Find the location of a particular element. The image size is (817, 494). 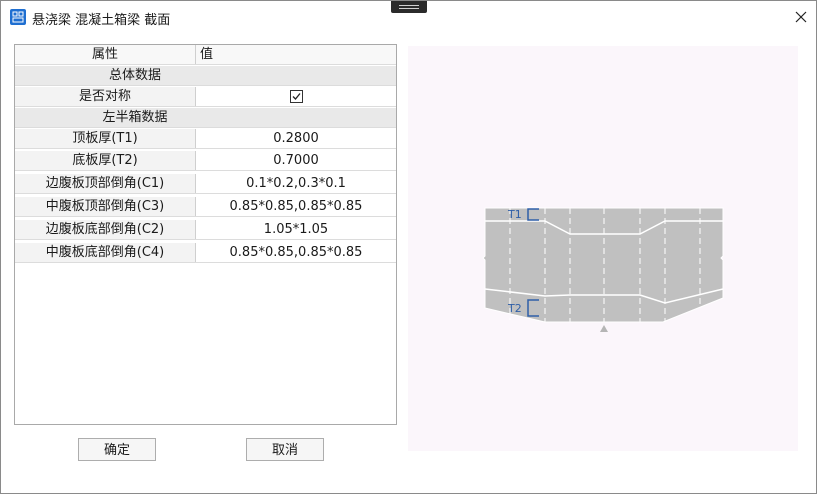

table-row: 是否对称 is located at coordinates (205, 97).